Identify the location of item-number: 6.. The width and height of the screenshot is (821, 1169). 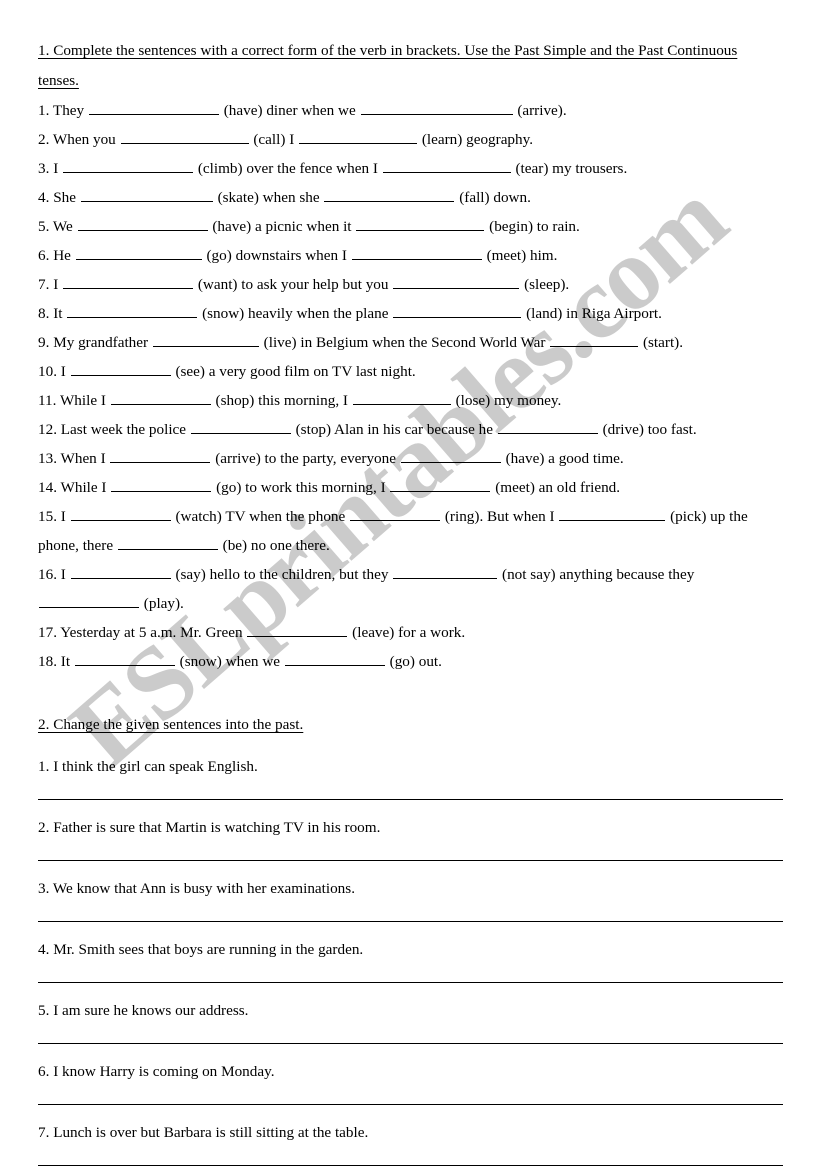
(44, 255).